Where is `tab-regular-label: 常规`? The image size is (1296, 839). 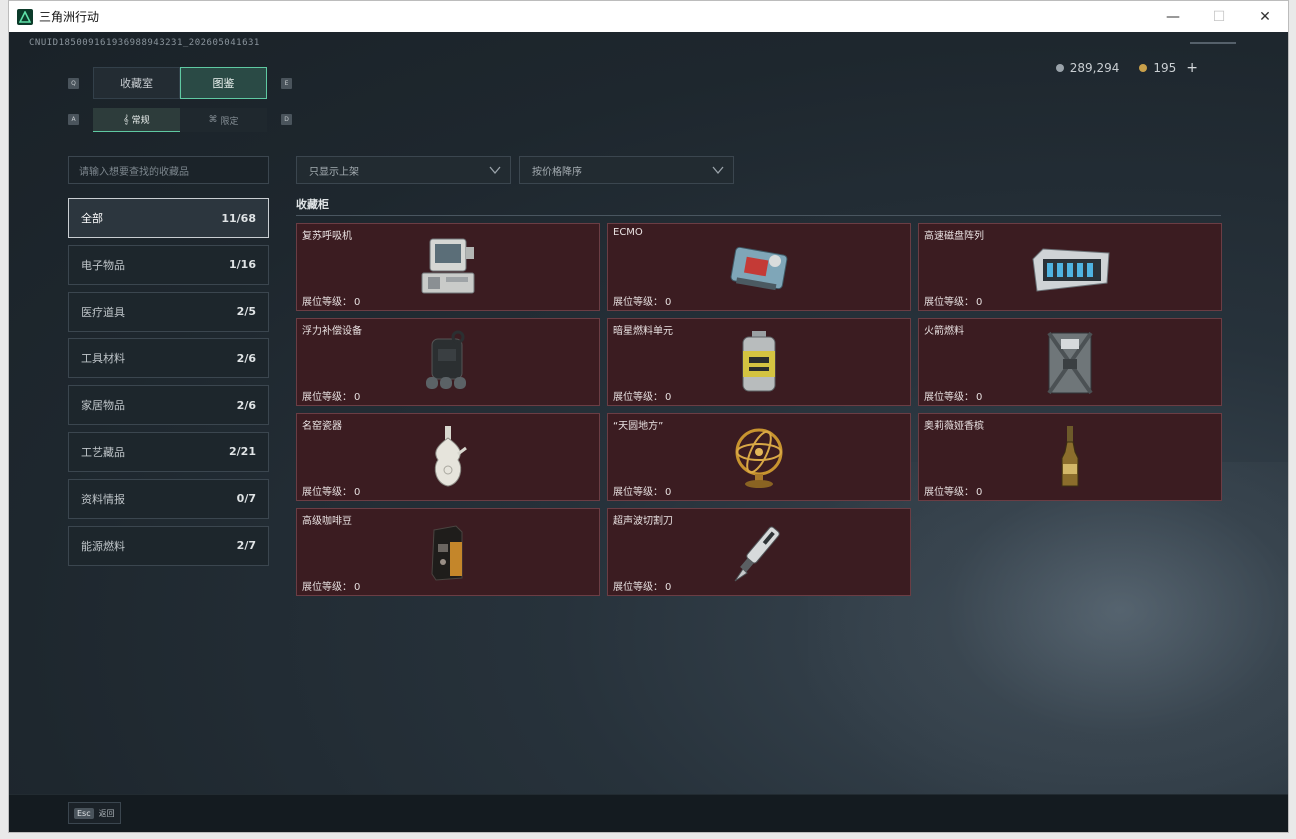
tab-regular-label: 常规 is located at coordinates (140, 121).